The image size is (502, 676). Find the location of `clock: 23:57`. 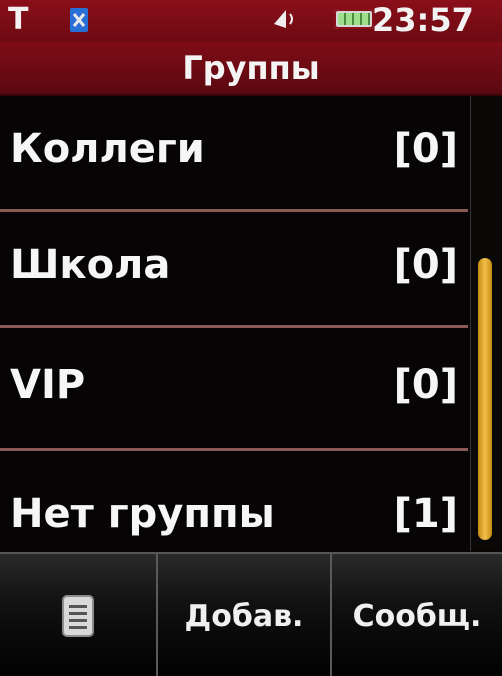

clock: 23:57 is located at coordinates (423, 20).